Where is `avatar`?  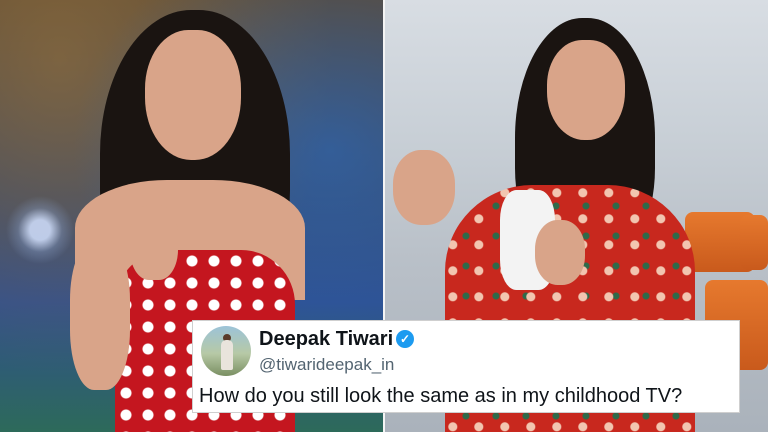
avatar is located at coordinates (226, 351).